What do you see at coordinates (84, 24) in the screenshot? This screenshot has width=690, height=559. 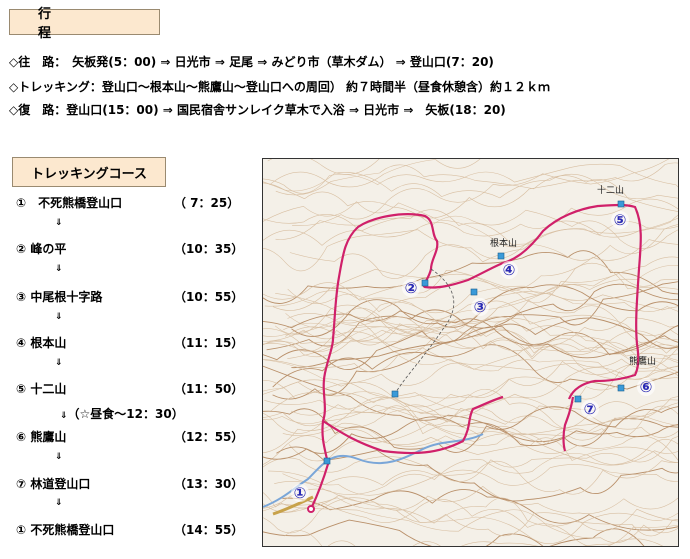 I see `itinerary-heading: 行 程` at bounding box center [84, 24].